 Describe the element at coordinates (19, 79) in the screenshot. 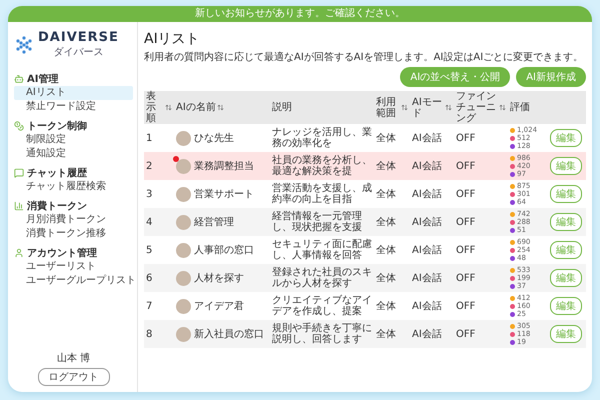

I see `robot-icon` at that location.